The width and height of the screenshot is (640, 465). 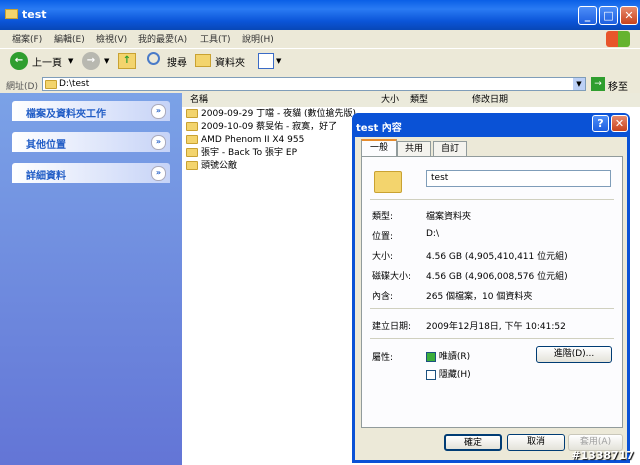 What do you see at coordinates (602, 455) in the screenshot?
I see `watermark: #1338717` at bounding box center [602, 455].